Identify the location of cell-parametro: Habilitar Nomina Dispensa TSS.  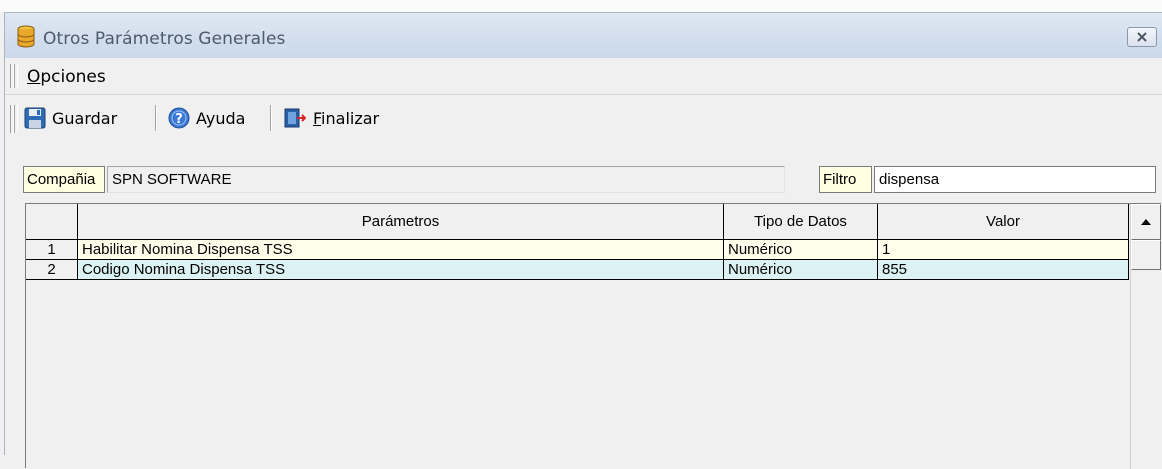
(401, 250).